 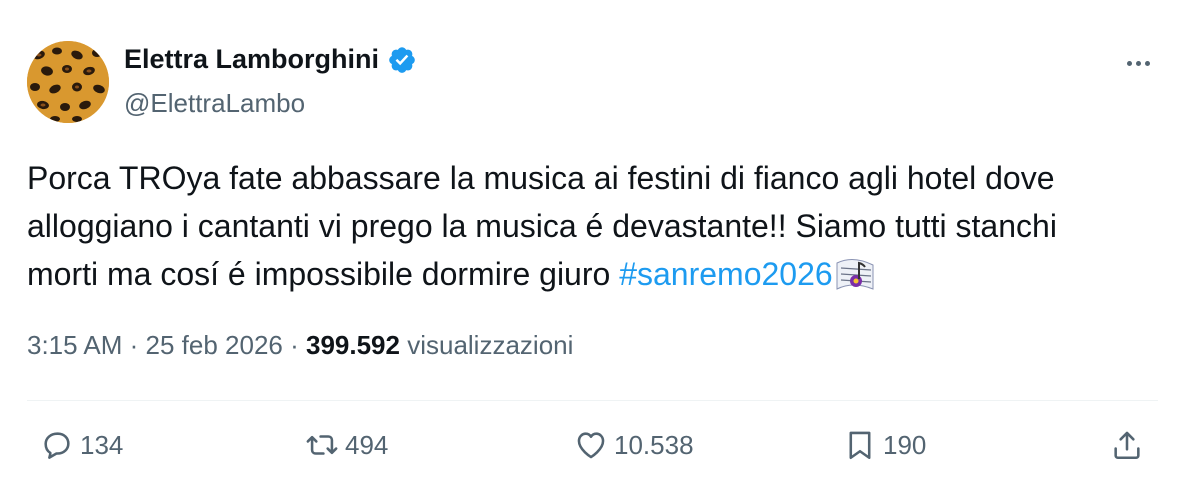 What do you see at coordinates (214, 103) in the screenshot?
I see `author-handle: @ElettraLambo` at bounding box center [214, 103].